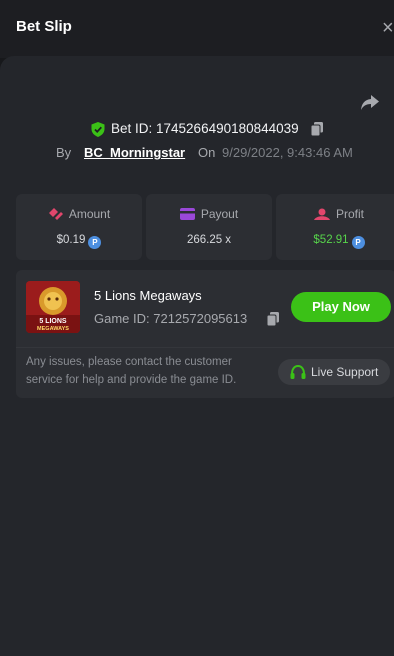  What do you see at coordinates (171, 318) in the screenshot?
I see `game-id: Game ID: 7212572095613` at bounding box center [171, 318].